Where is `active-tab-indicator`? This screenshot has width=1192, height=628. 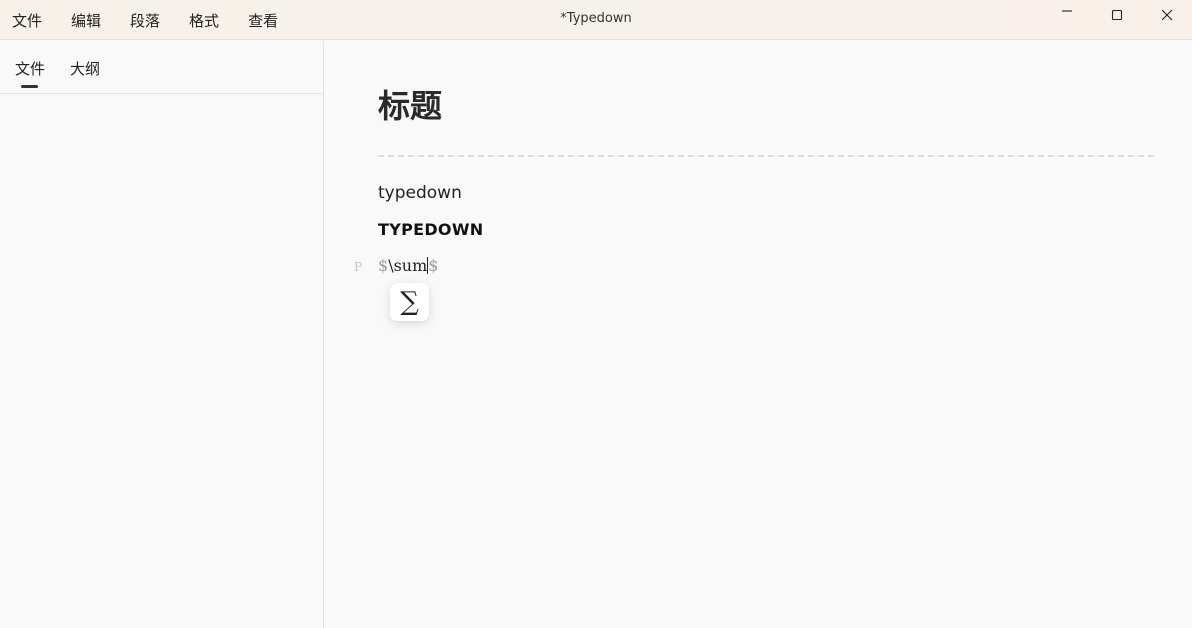 active-tab-indicator is located at coordinates (29, 86).